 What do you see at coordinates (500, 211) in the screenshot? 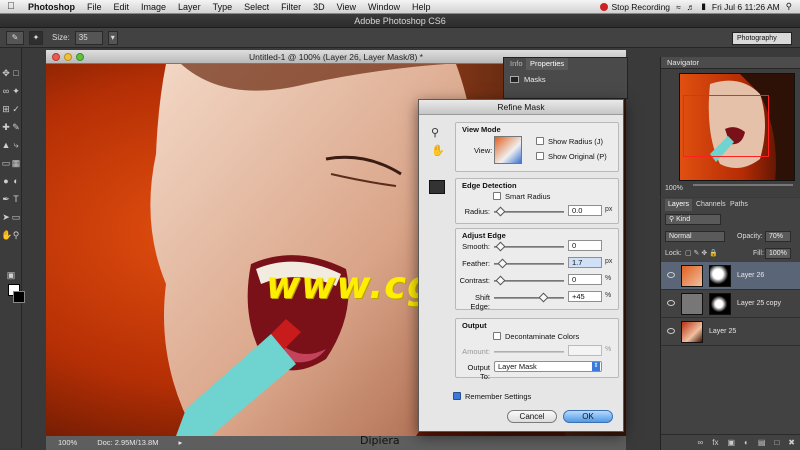
I see `radius-slider-knob` at bounding box center [500, 211].